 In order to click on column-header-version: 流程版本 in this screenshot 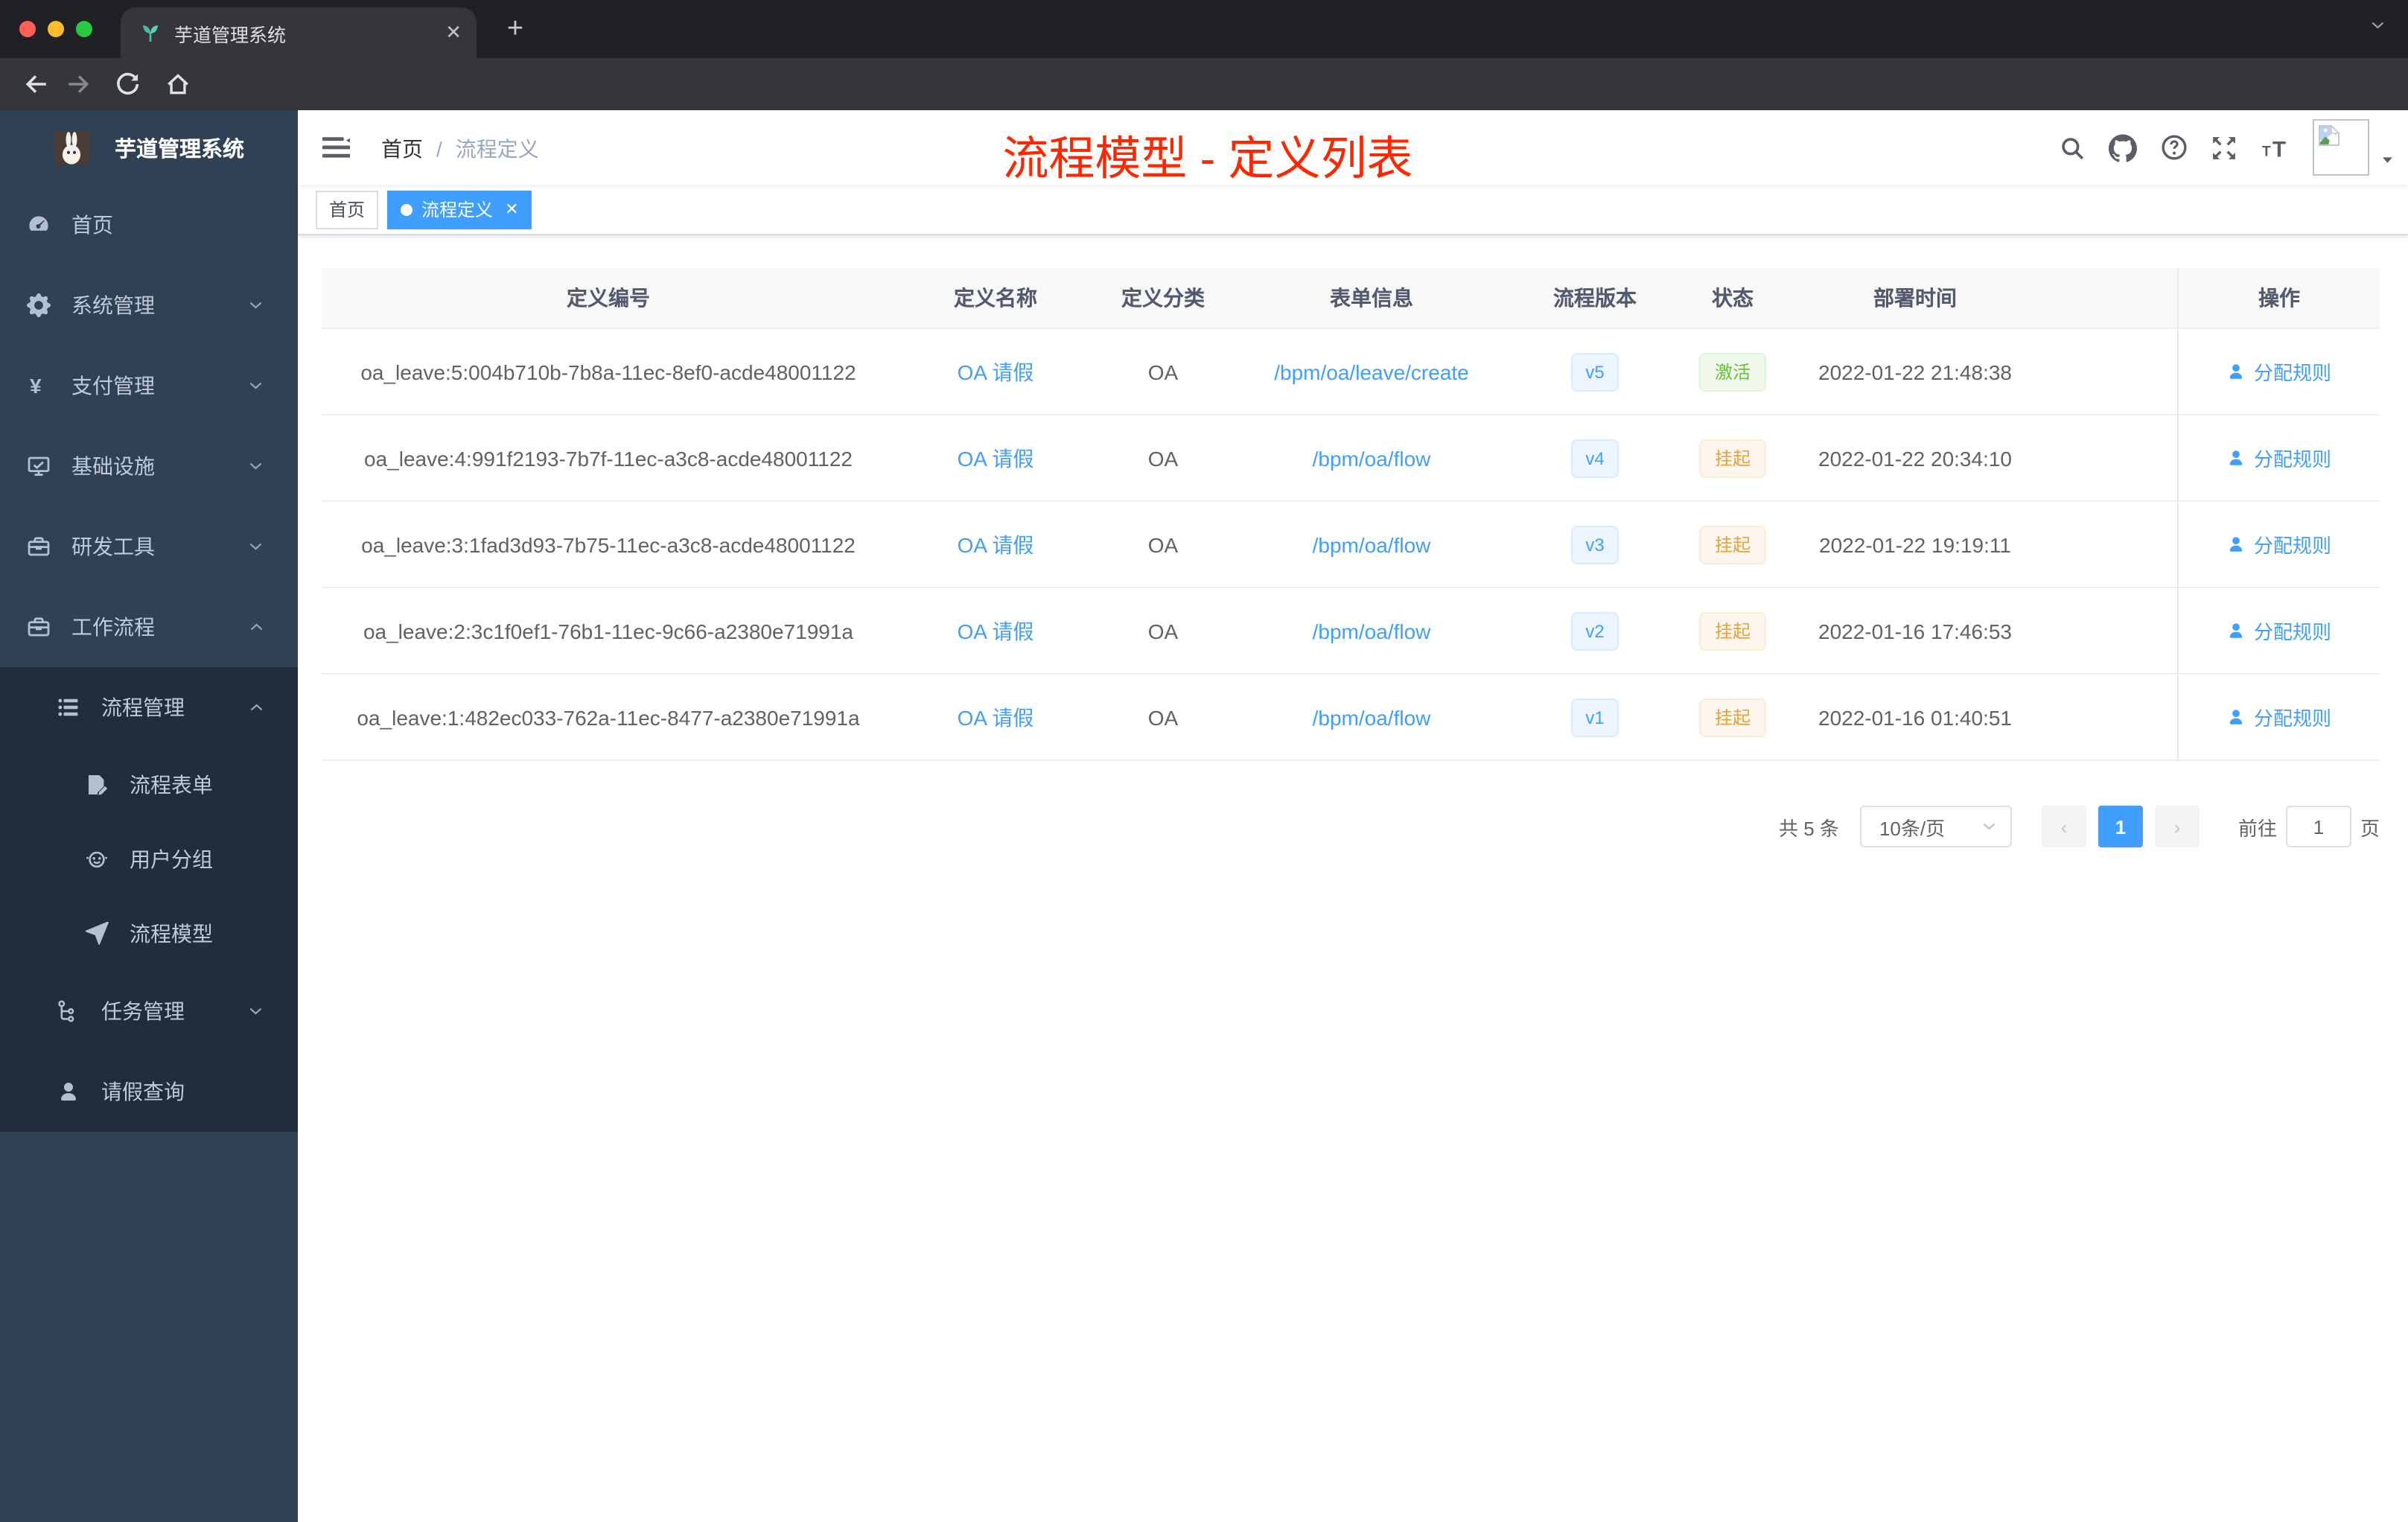, I will do `click(1595, 298)`.